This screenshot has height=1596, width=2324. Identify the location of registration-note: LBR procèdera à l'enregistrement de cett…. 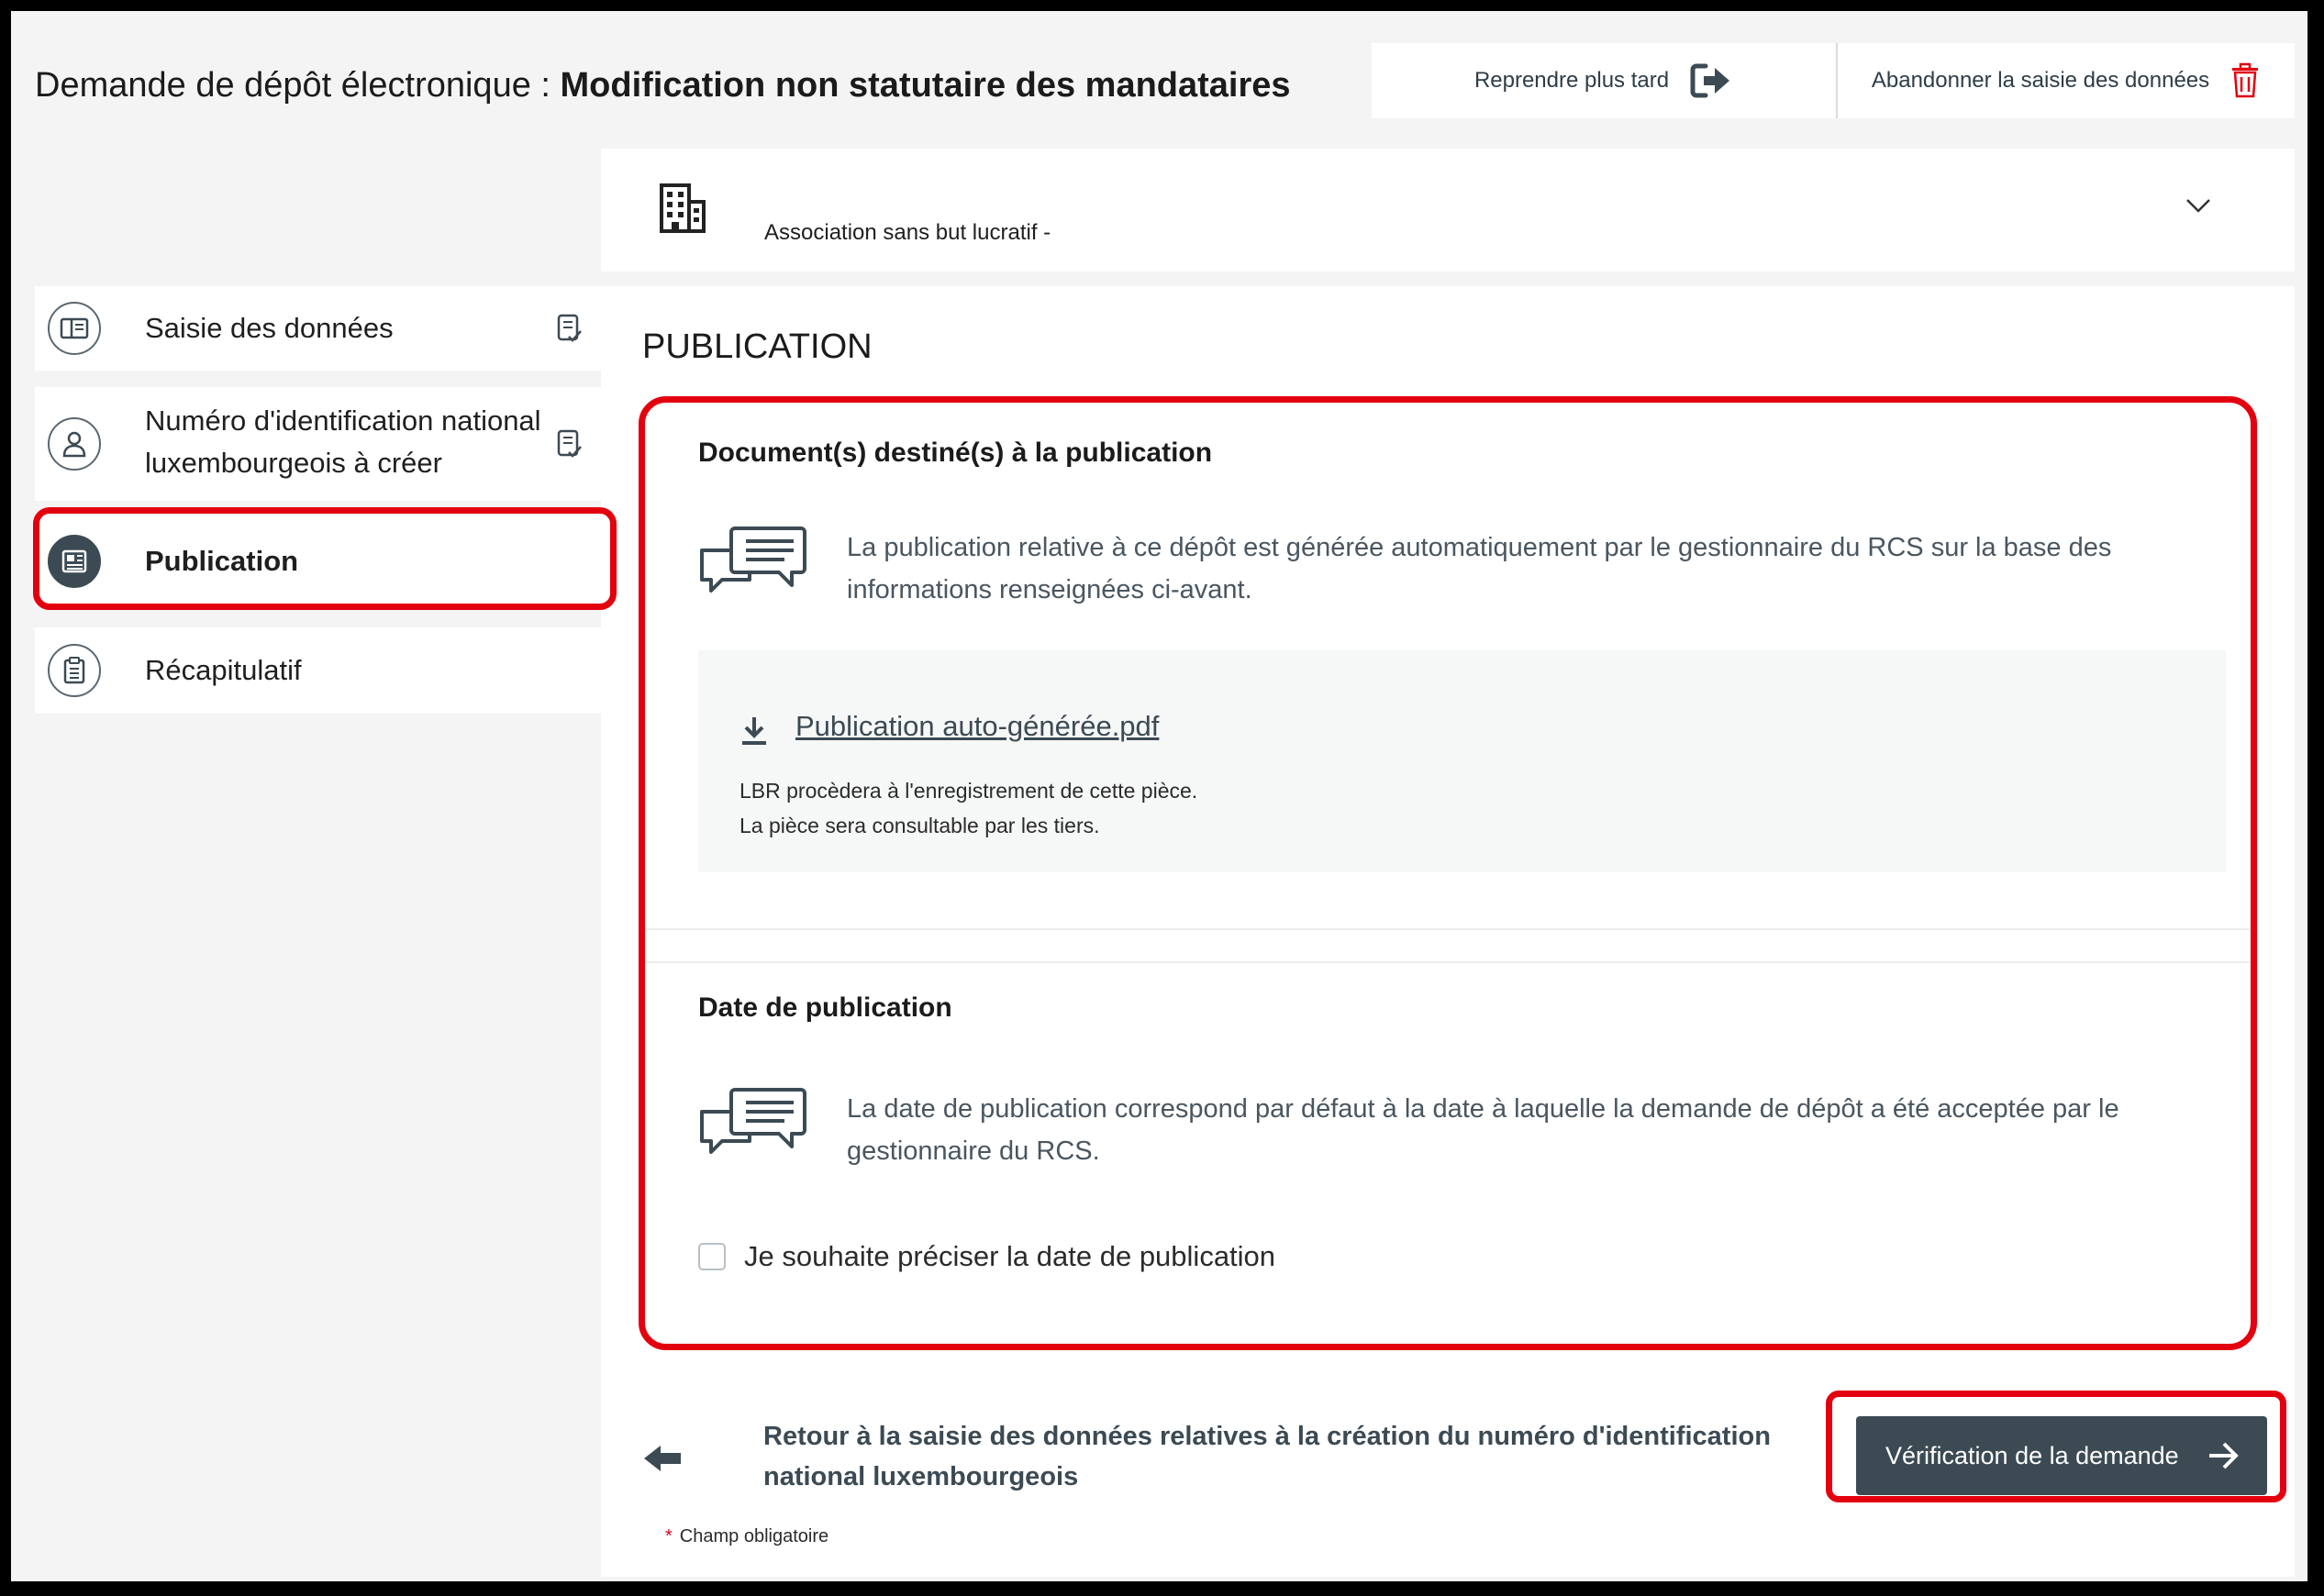
(969, 791).